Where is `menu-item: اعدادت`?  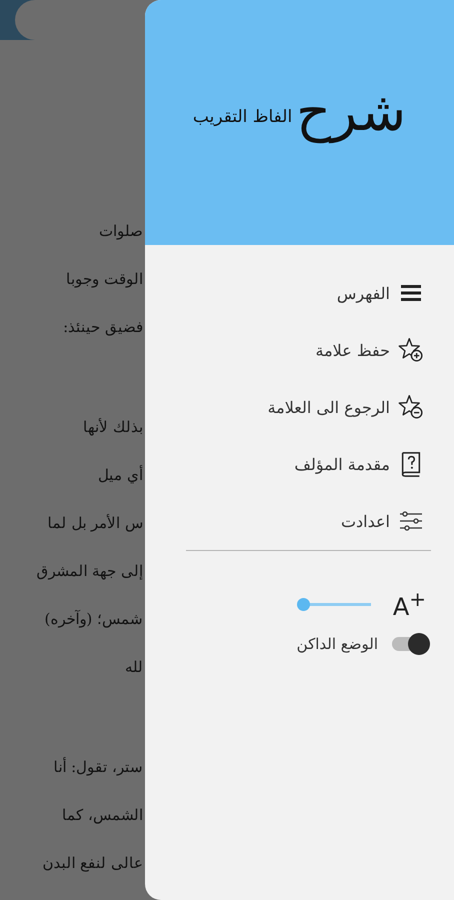 menu-item: اعدادت is located at coordinates (284, 521).